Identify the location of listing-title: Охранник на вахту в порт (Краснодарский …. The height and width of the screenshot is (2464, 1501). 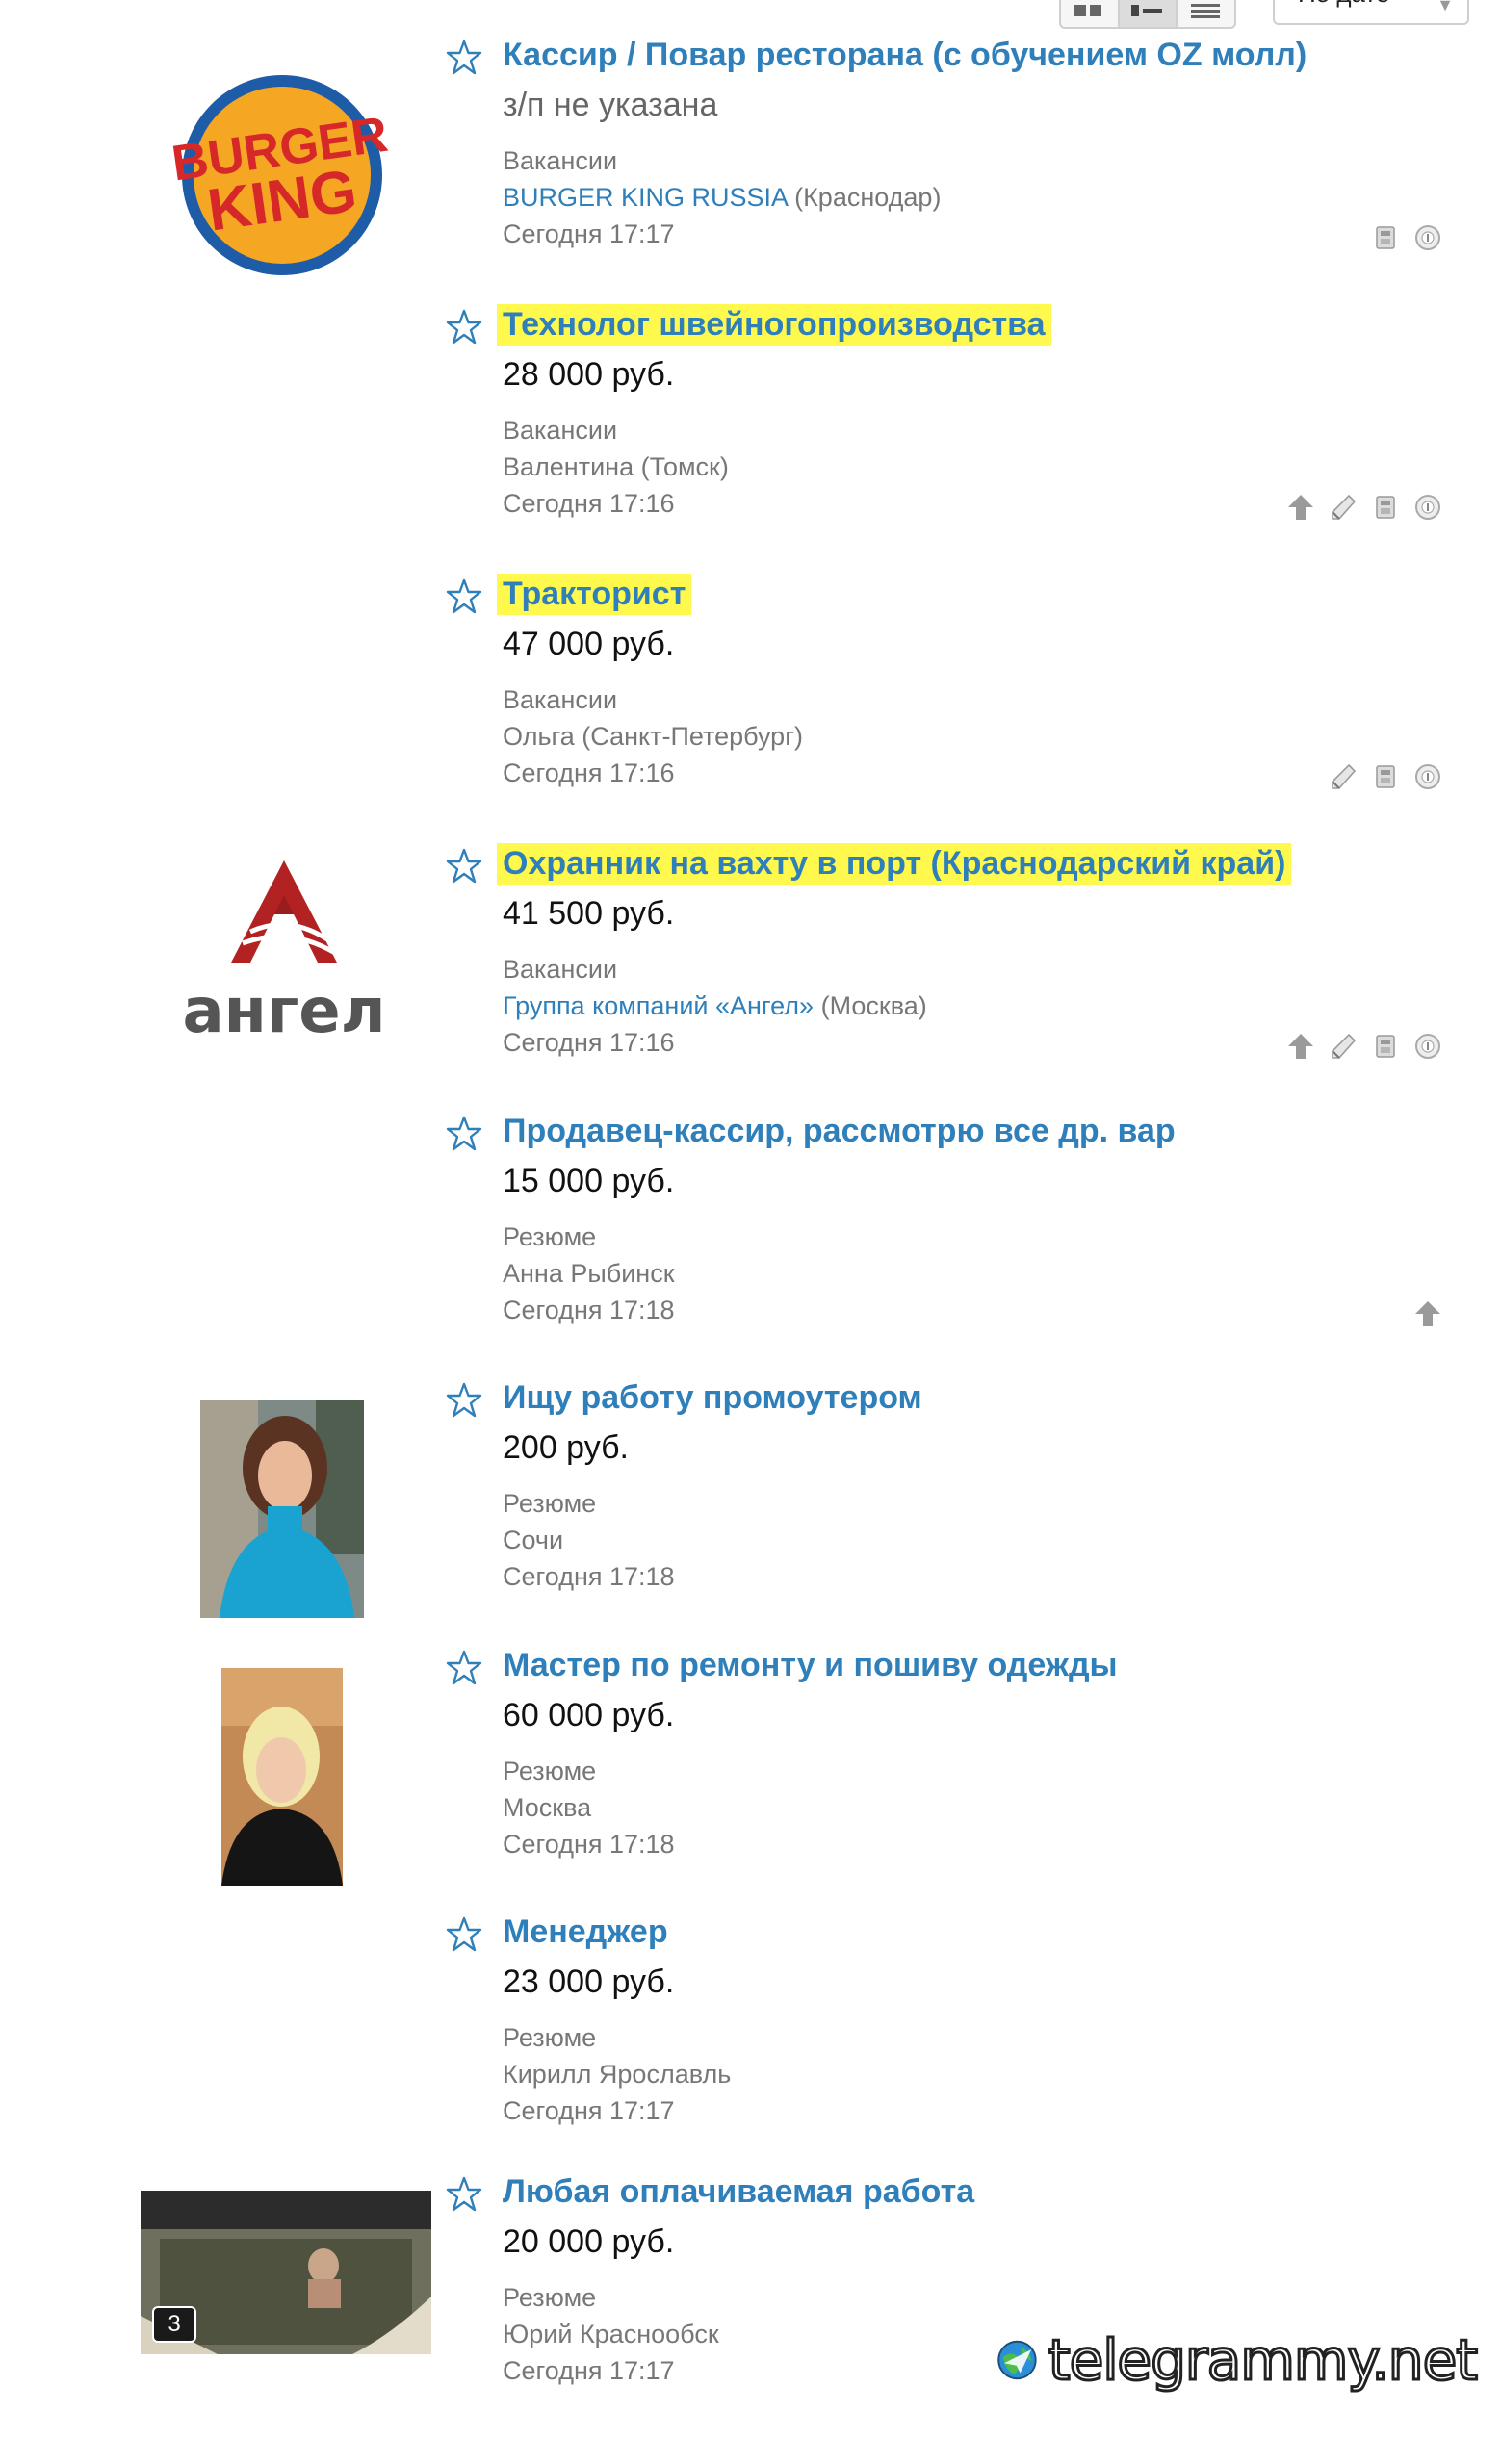
(894, 864).